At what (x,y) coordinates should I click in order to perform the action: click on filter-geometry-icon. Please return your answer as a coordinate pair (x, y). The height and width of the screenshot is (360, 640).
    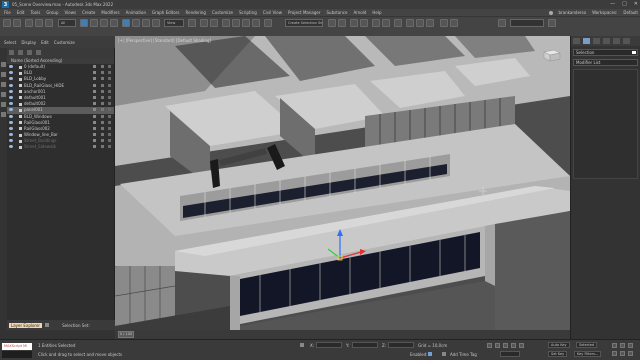
    Looking at the image, I should click on (3, 64).